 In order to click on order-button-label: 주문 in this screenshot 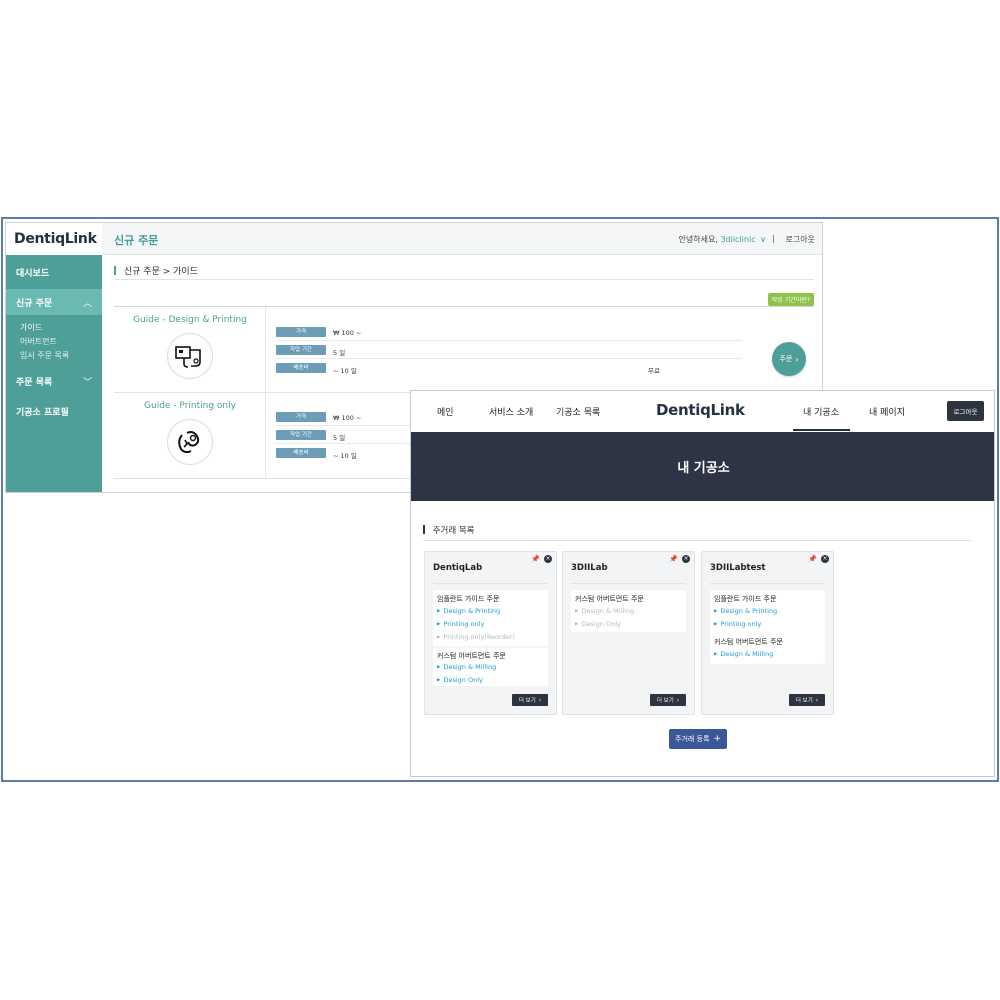, I will do `click(786, 359)`.